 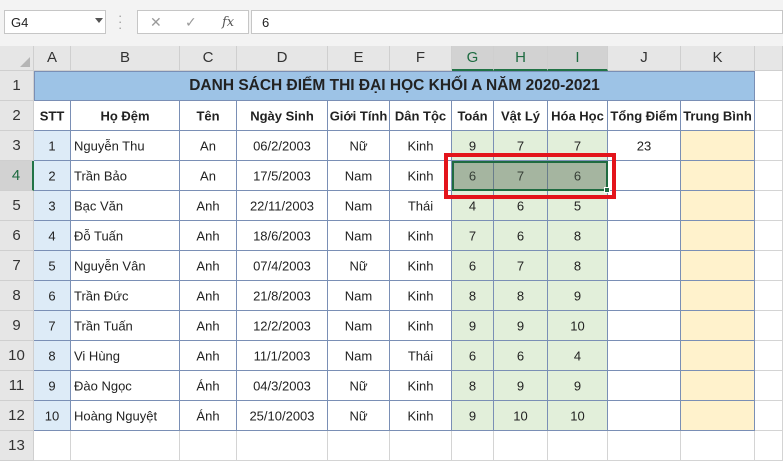 I want to click on row-header-2: 2, so click(x=17, y=116).